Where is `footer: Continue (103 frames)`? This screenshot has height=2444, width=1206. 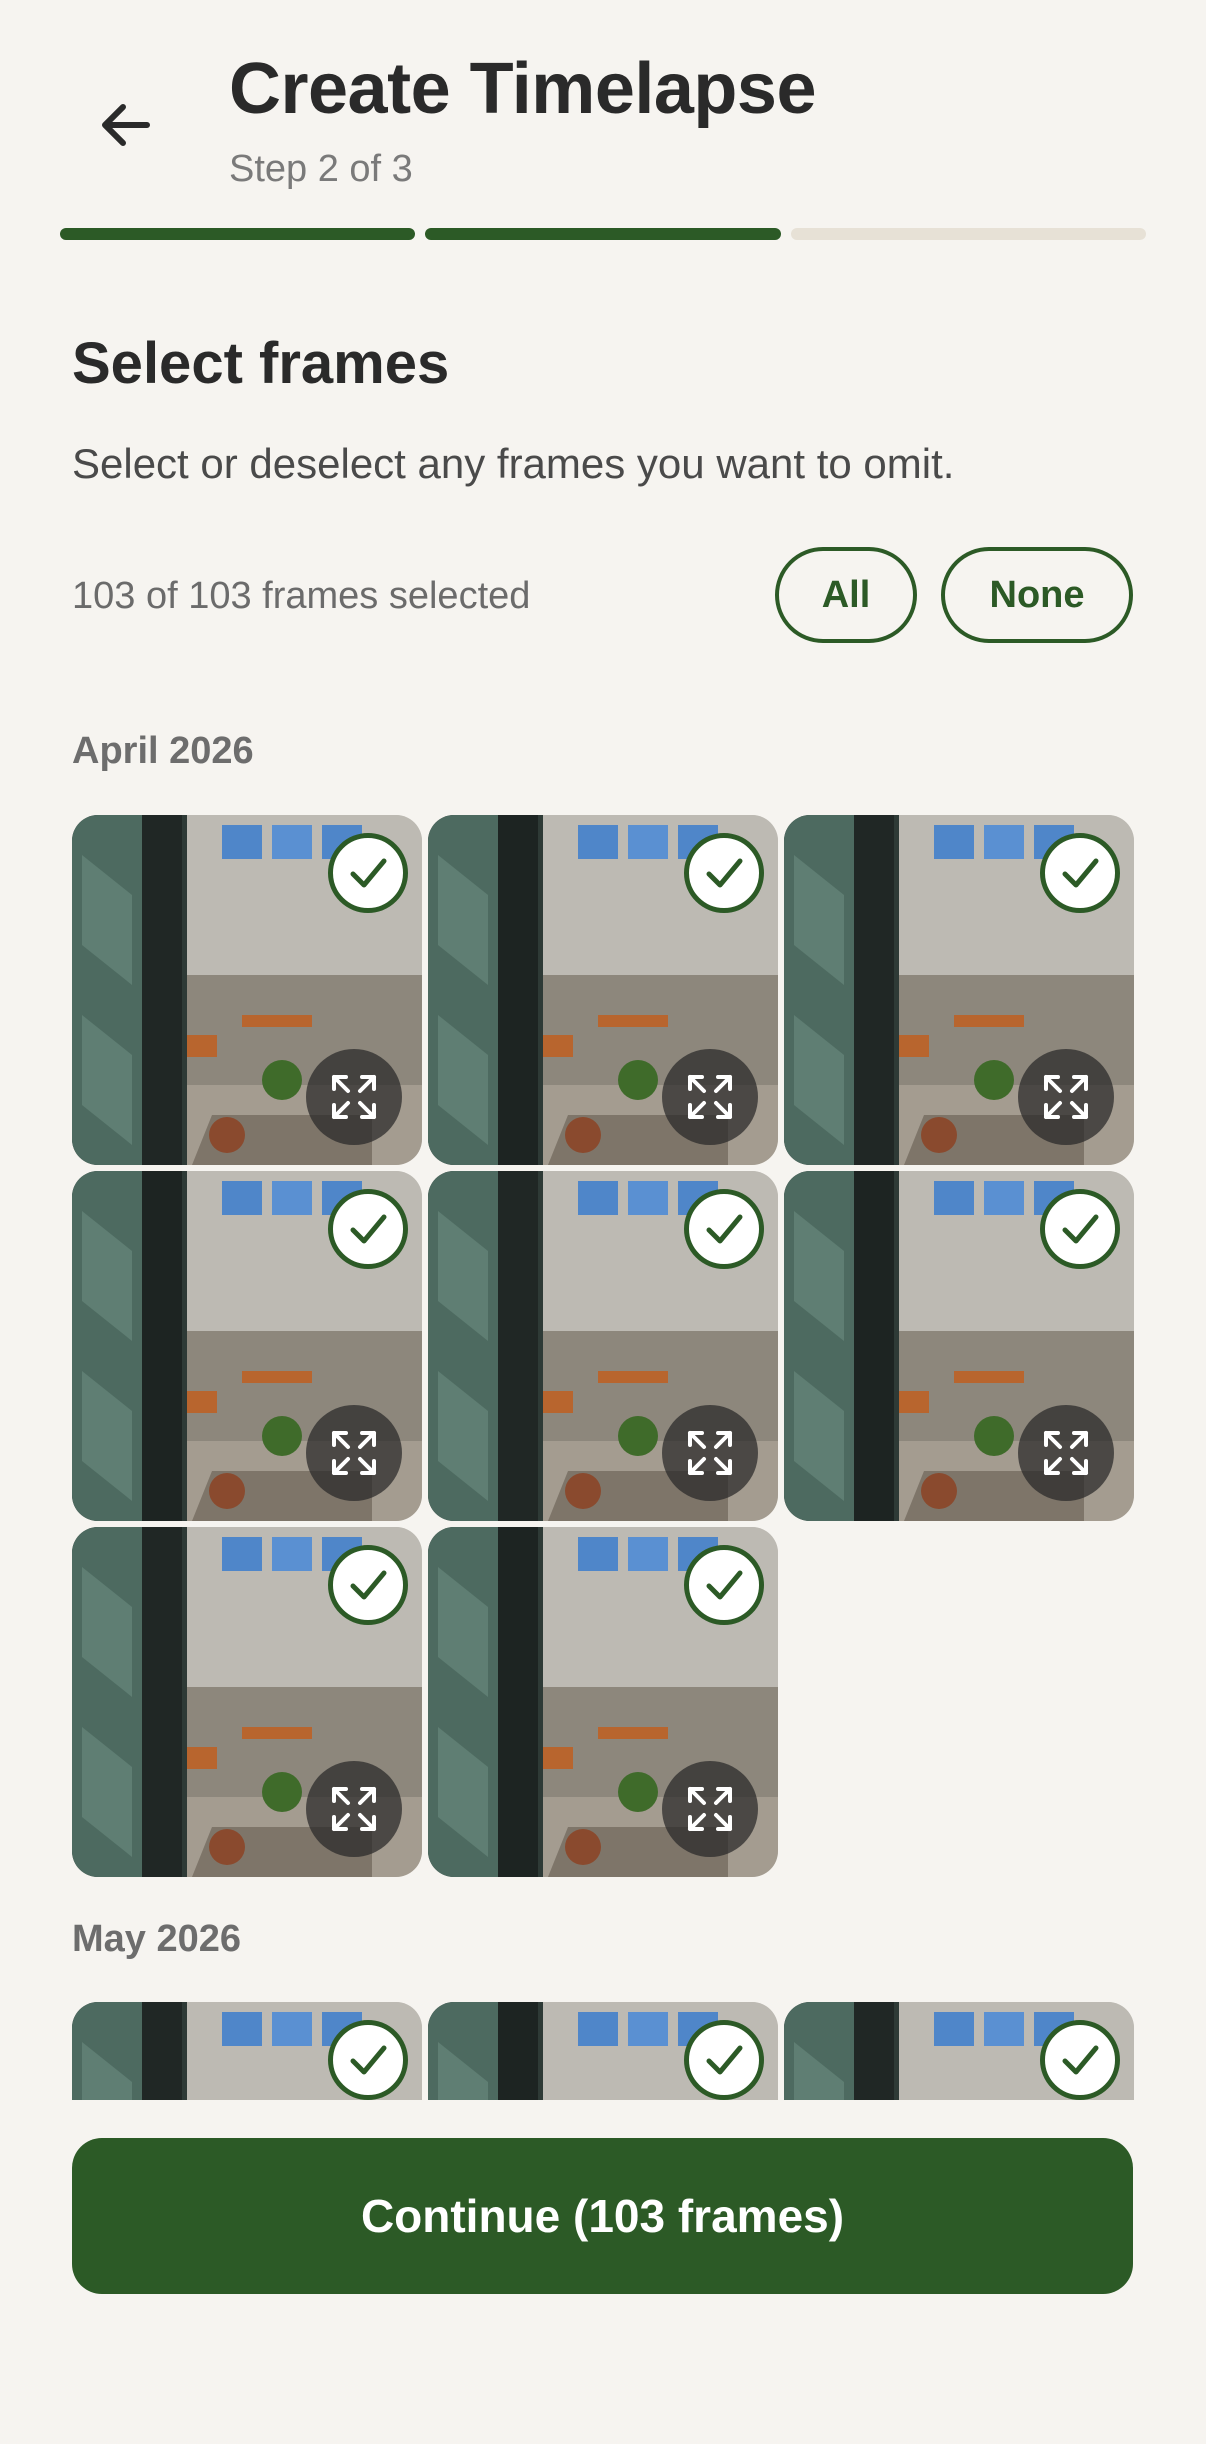 footer: Continue (103 frames) is located at coordinates (603, 2272).